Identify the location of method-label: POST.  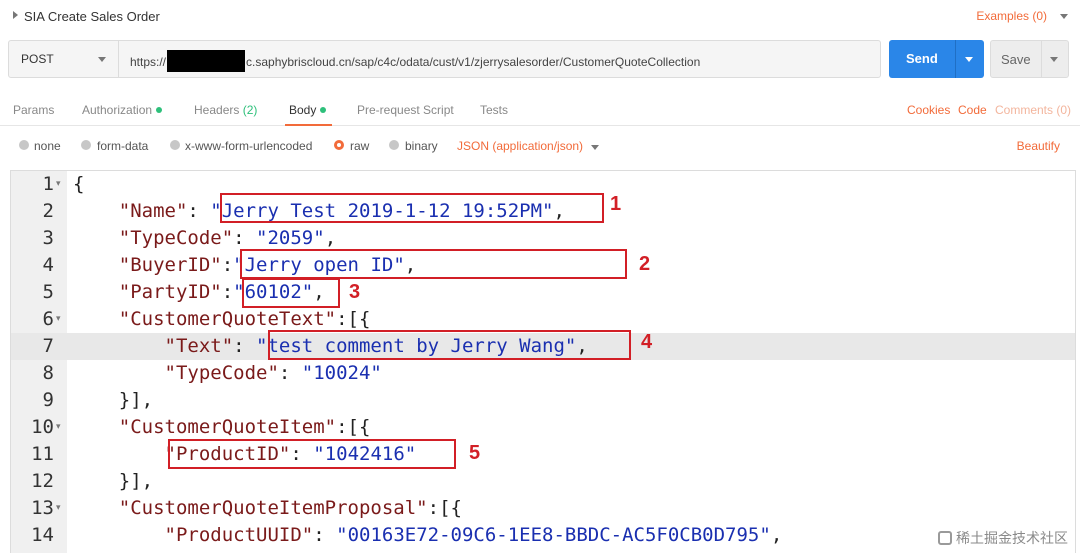
(37, 59).